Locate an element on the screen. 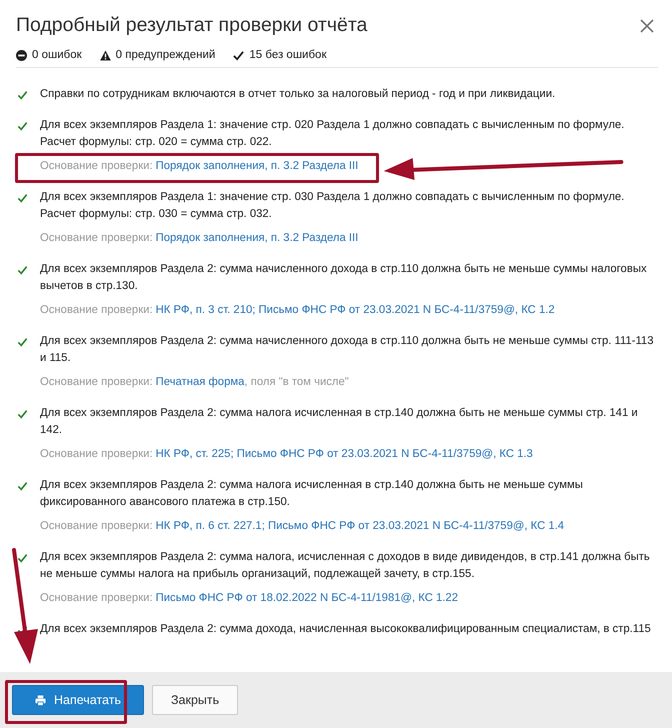  close-button: Закрыть is located at coordinates (195, 700).